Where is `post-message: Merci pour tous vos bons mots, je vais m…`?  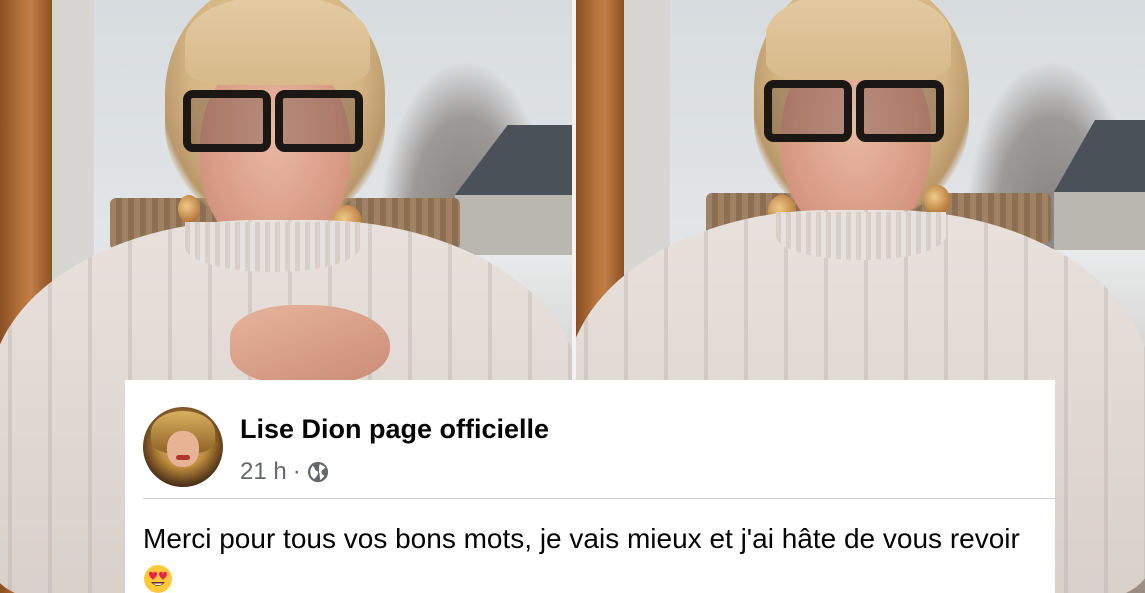 post-message: Merci pour tous vos bons mots, je vais m… is located at coordinates (595, 555).